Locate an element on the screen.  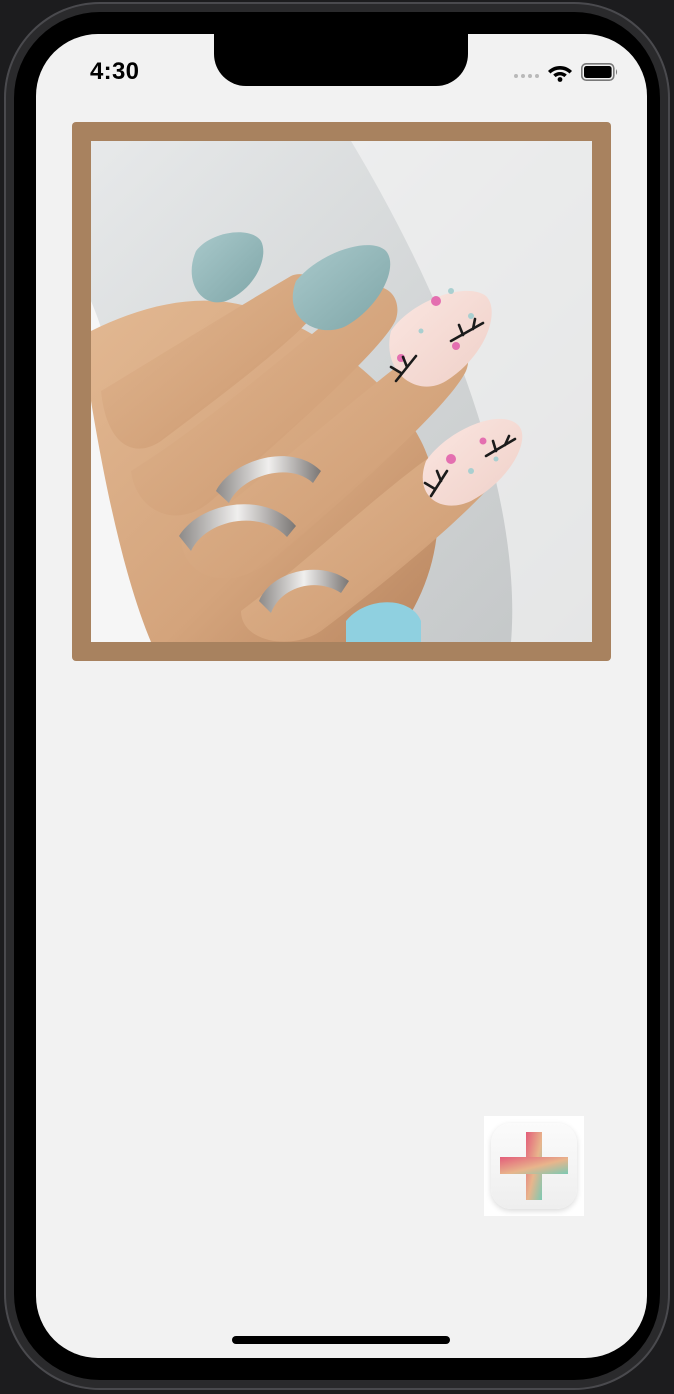
plus-icon is located at coordinates (534, 1166).